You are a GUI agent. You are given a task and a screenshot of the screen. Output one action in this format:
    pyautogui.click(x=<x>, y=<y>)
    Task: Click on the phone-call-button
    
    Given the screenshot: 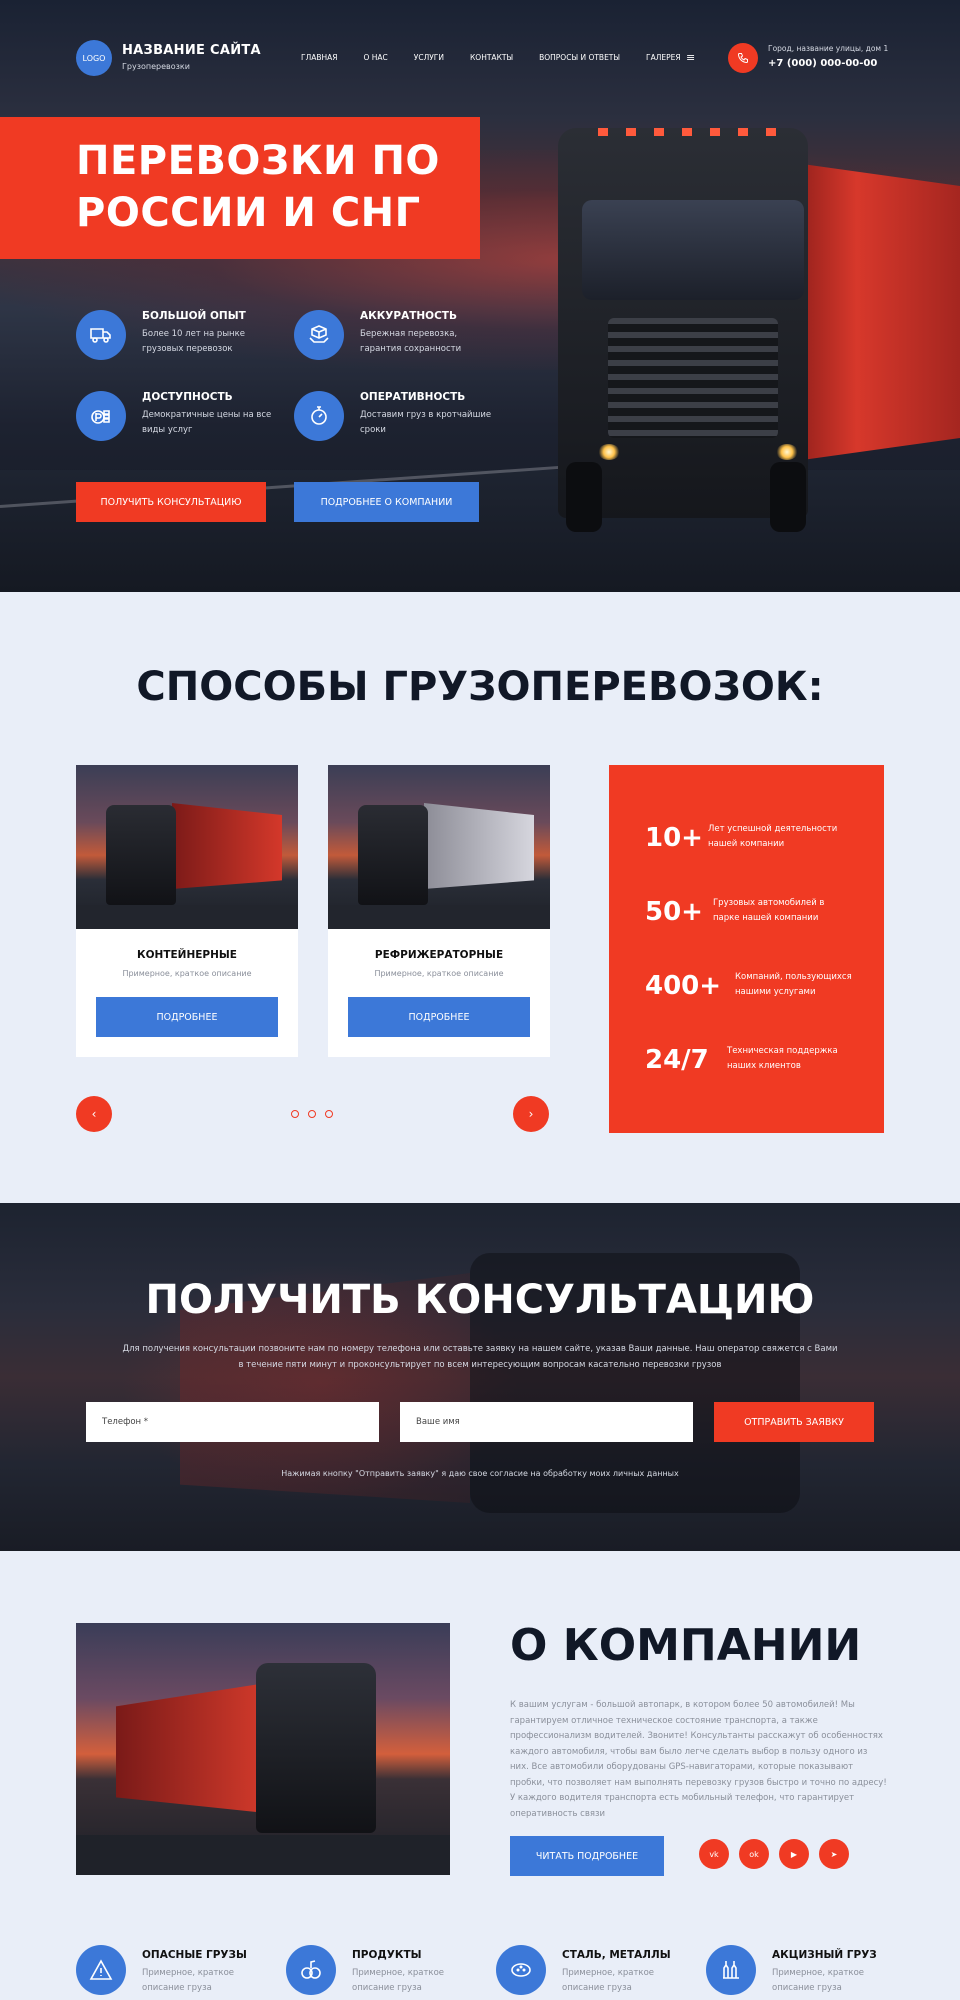 What is the action you would take?
    pyautogui.click(x=743, y=58)
    